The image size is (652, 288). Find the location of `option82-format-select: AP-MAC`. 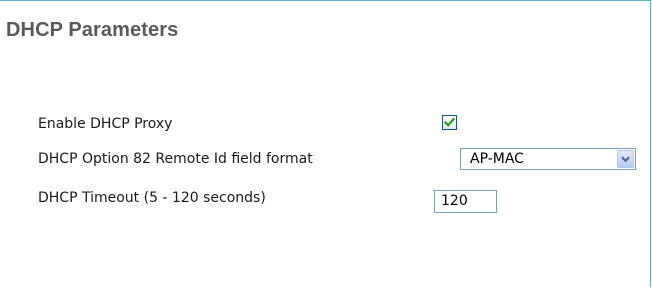

option82-format-select: AP-MAC is located at coordinates (548, 159).